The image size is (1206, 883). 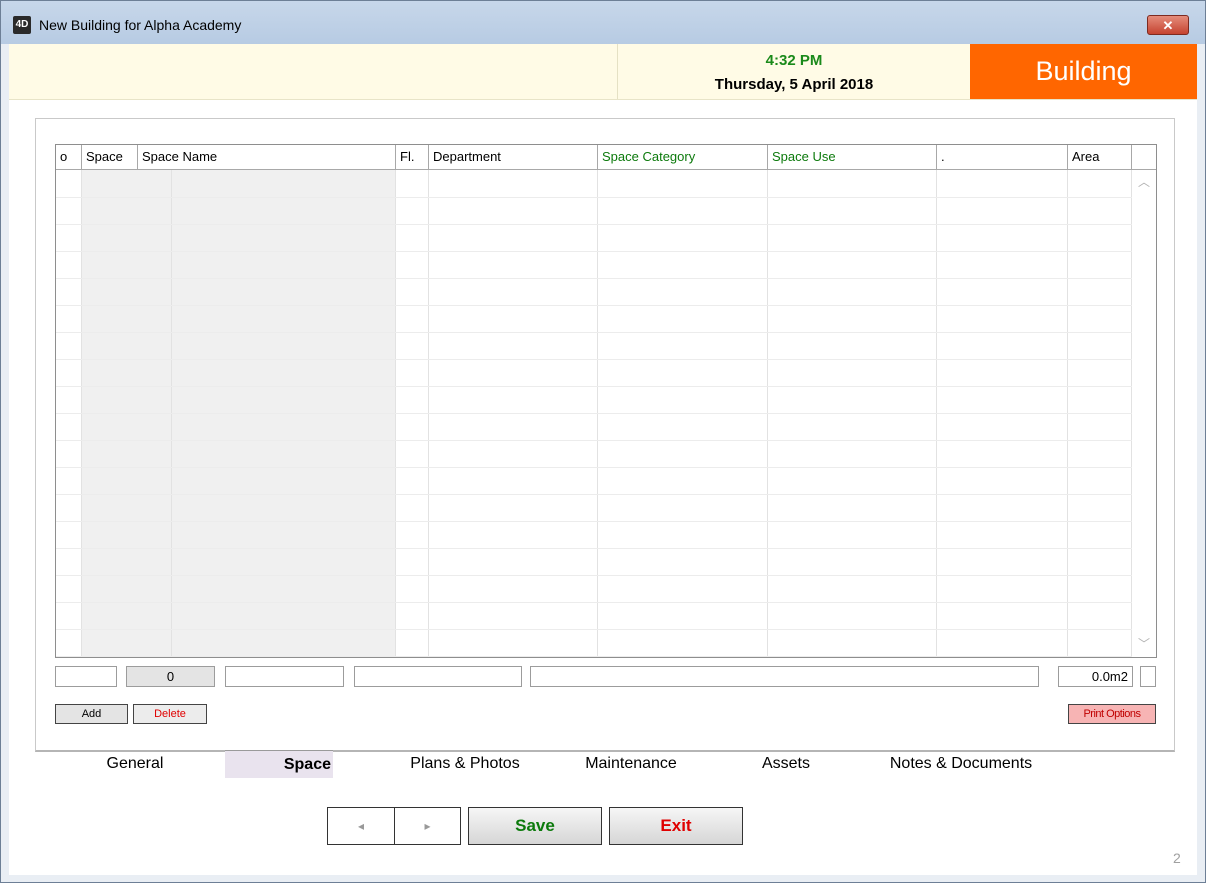 I want to click on tab-maintenance: Maintenance, so click(x=631, y=764).